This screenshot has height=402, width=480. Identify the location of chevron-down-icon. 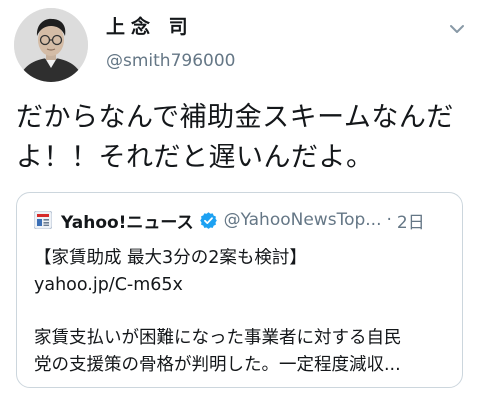
(457, 26).